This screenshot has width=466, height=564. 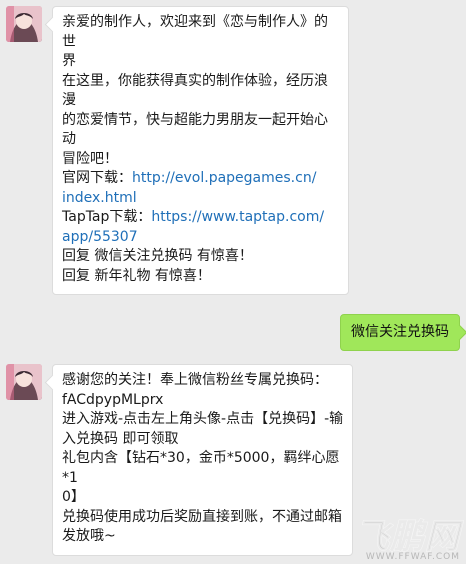 I want to click on official-download-line: 官网下载：http://evol.papegames.cn/, so click(x=201, y=179).